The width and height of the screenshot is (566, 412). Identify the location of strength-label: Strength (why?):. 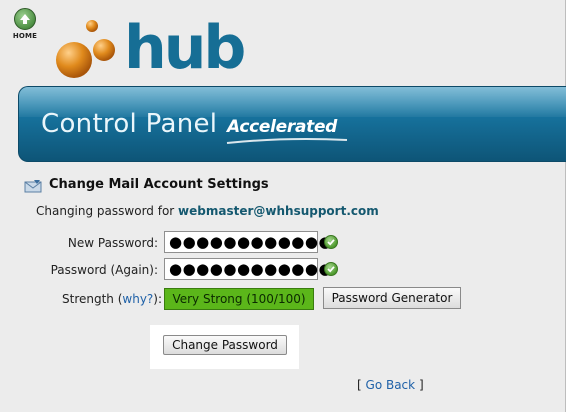
(112, 299).